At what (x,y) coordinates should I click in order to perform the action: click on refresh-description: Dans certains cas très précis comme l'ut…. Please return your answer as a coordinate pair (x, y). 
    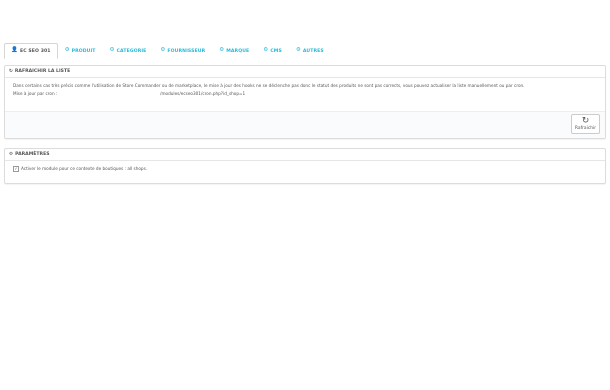
    Looking at the image, I should click on (269, 85).